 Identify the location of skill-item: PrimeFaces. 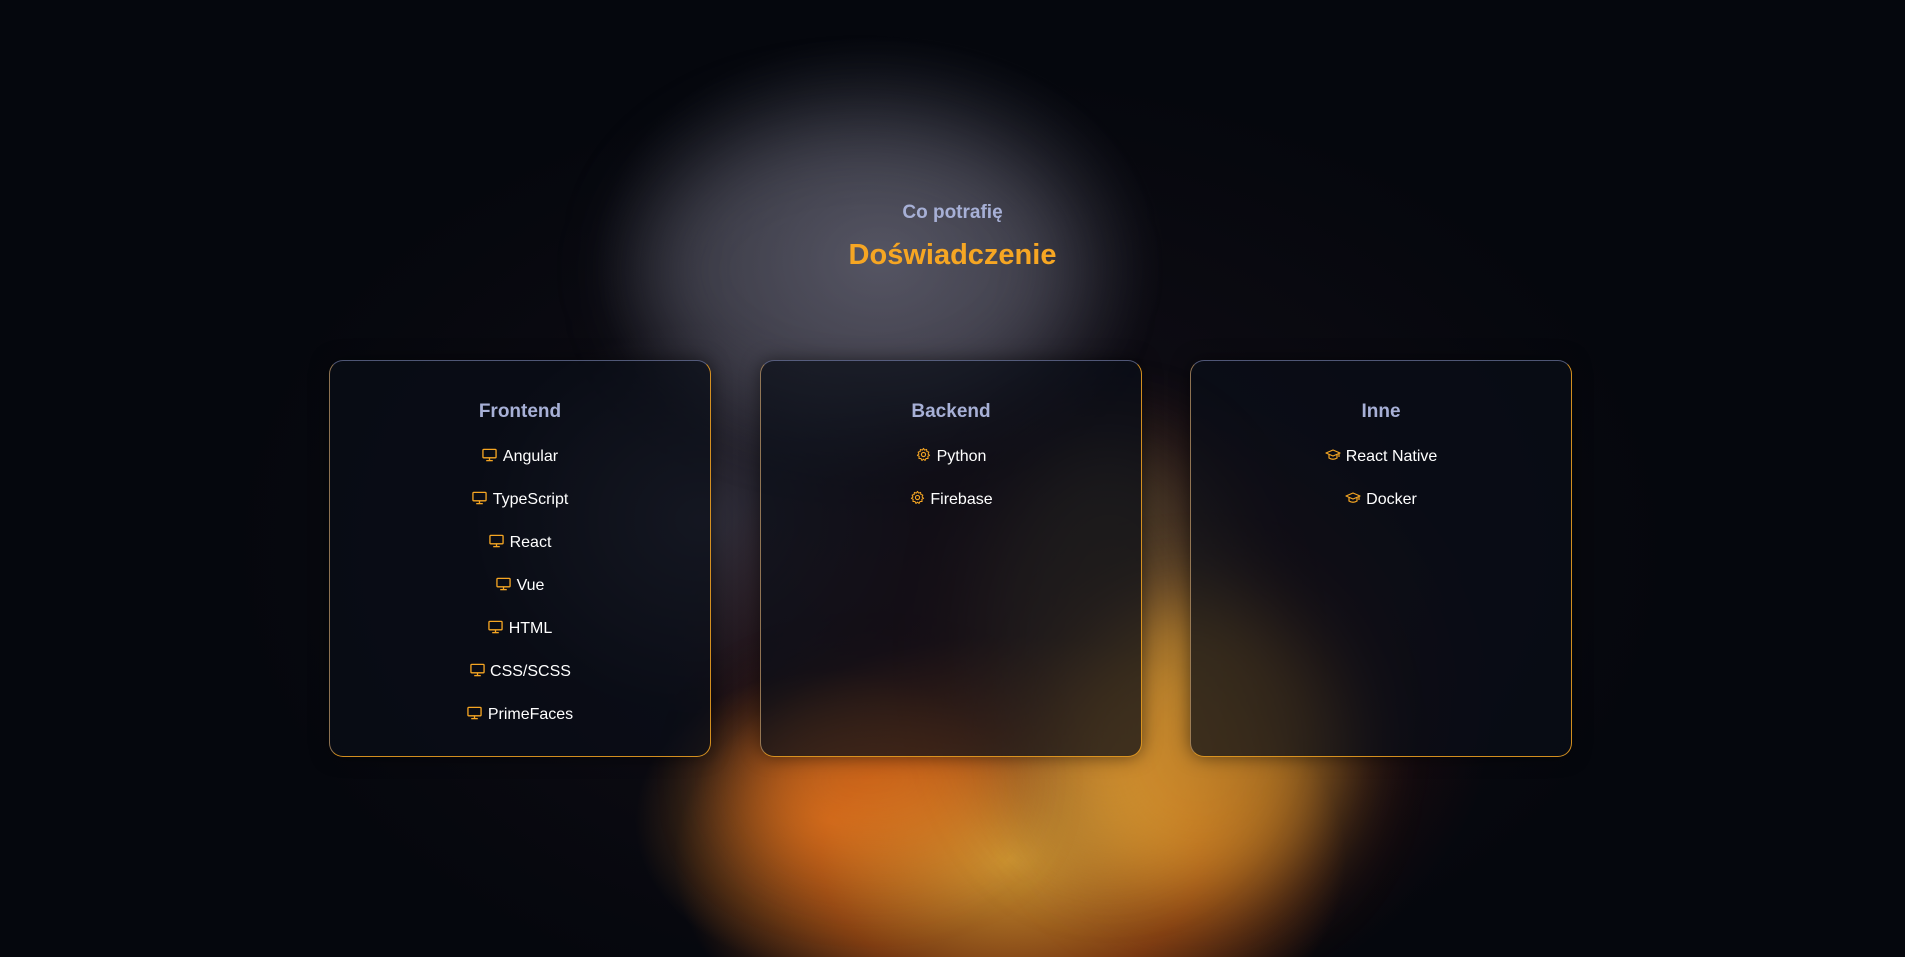
(520, 714).